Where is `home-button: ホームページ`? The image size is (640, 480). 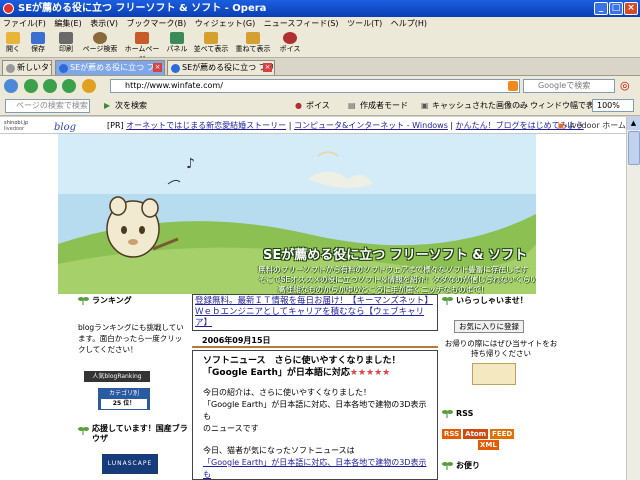 home-button: ホームページ is located at coordinates (142, 47).